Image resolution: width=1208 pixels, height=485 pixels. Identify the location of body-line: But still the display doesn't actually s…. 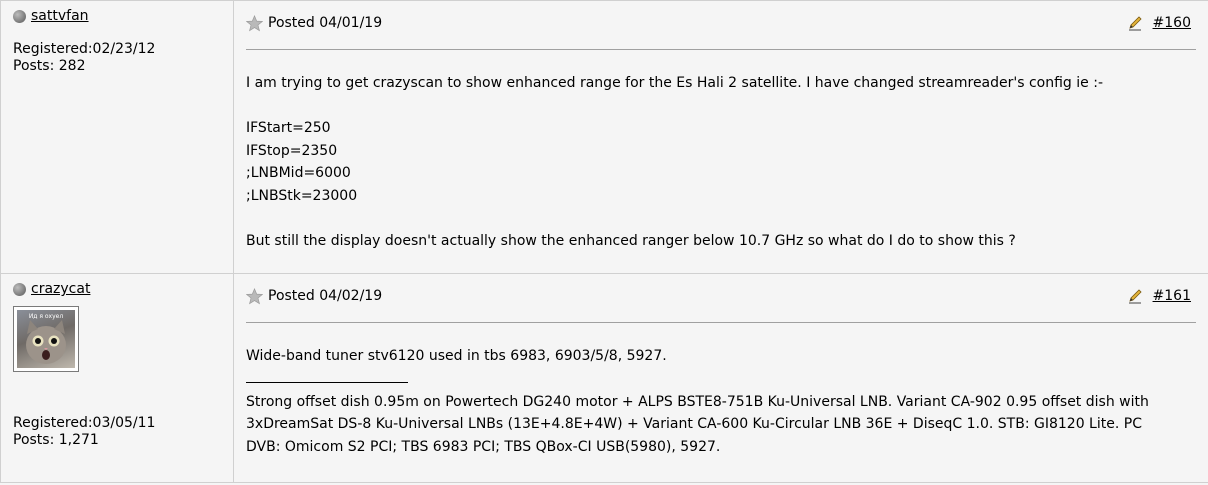
(631, 240).